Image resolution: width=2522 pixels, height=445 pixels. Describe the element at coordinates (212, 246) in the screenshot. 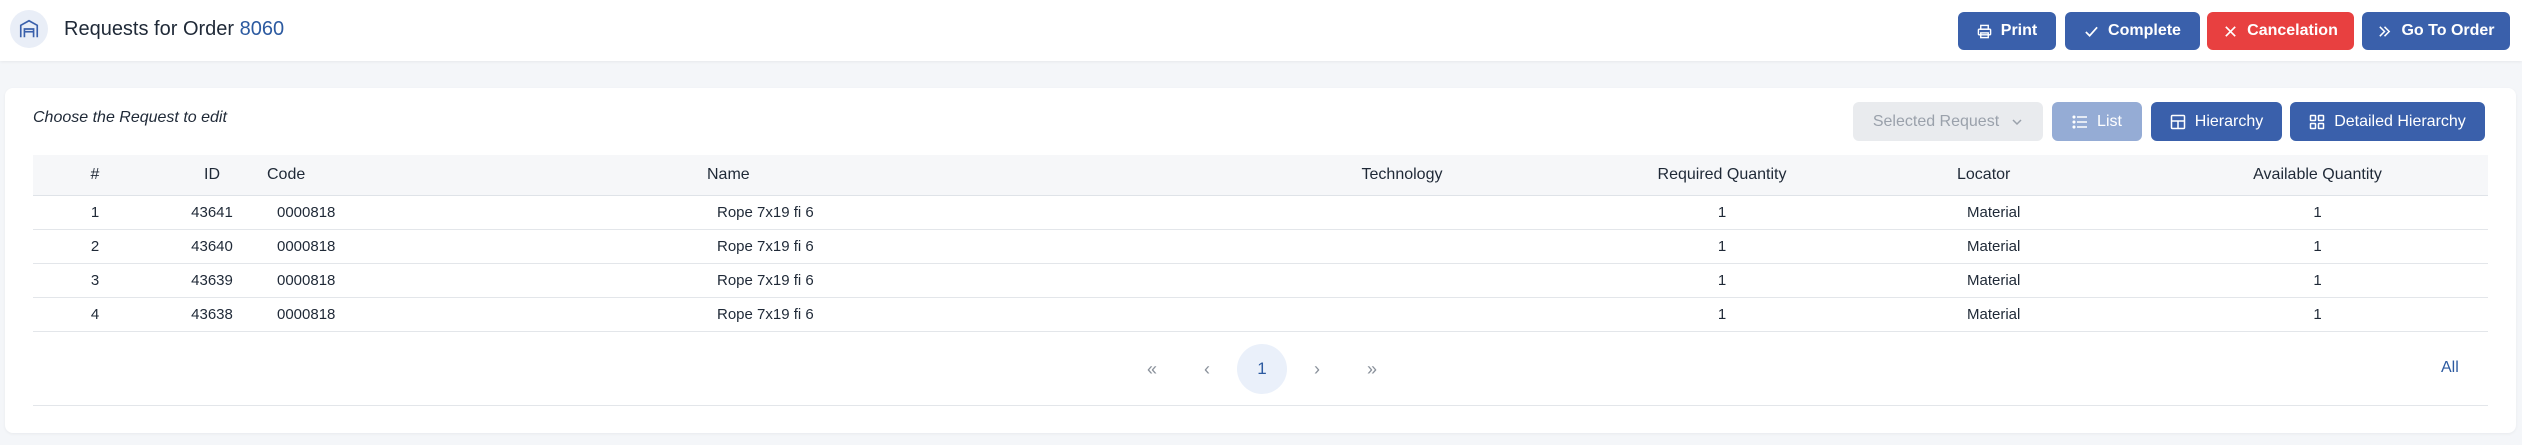

I see `cell-id: 43640` at that location.